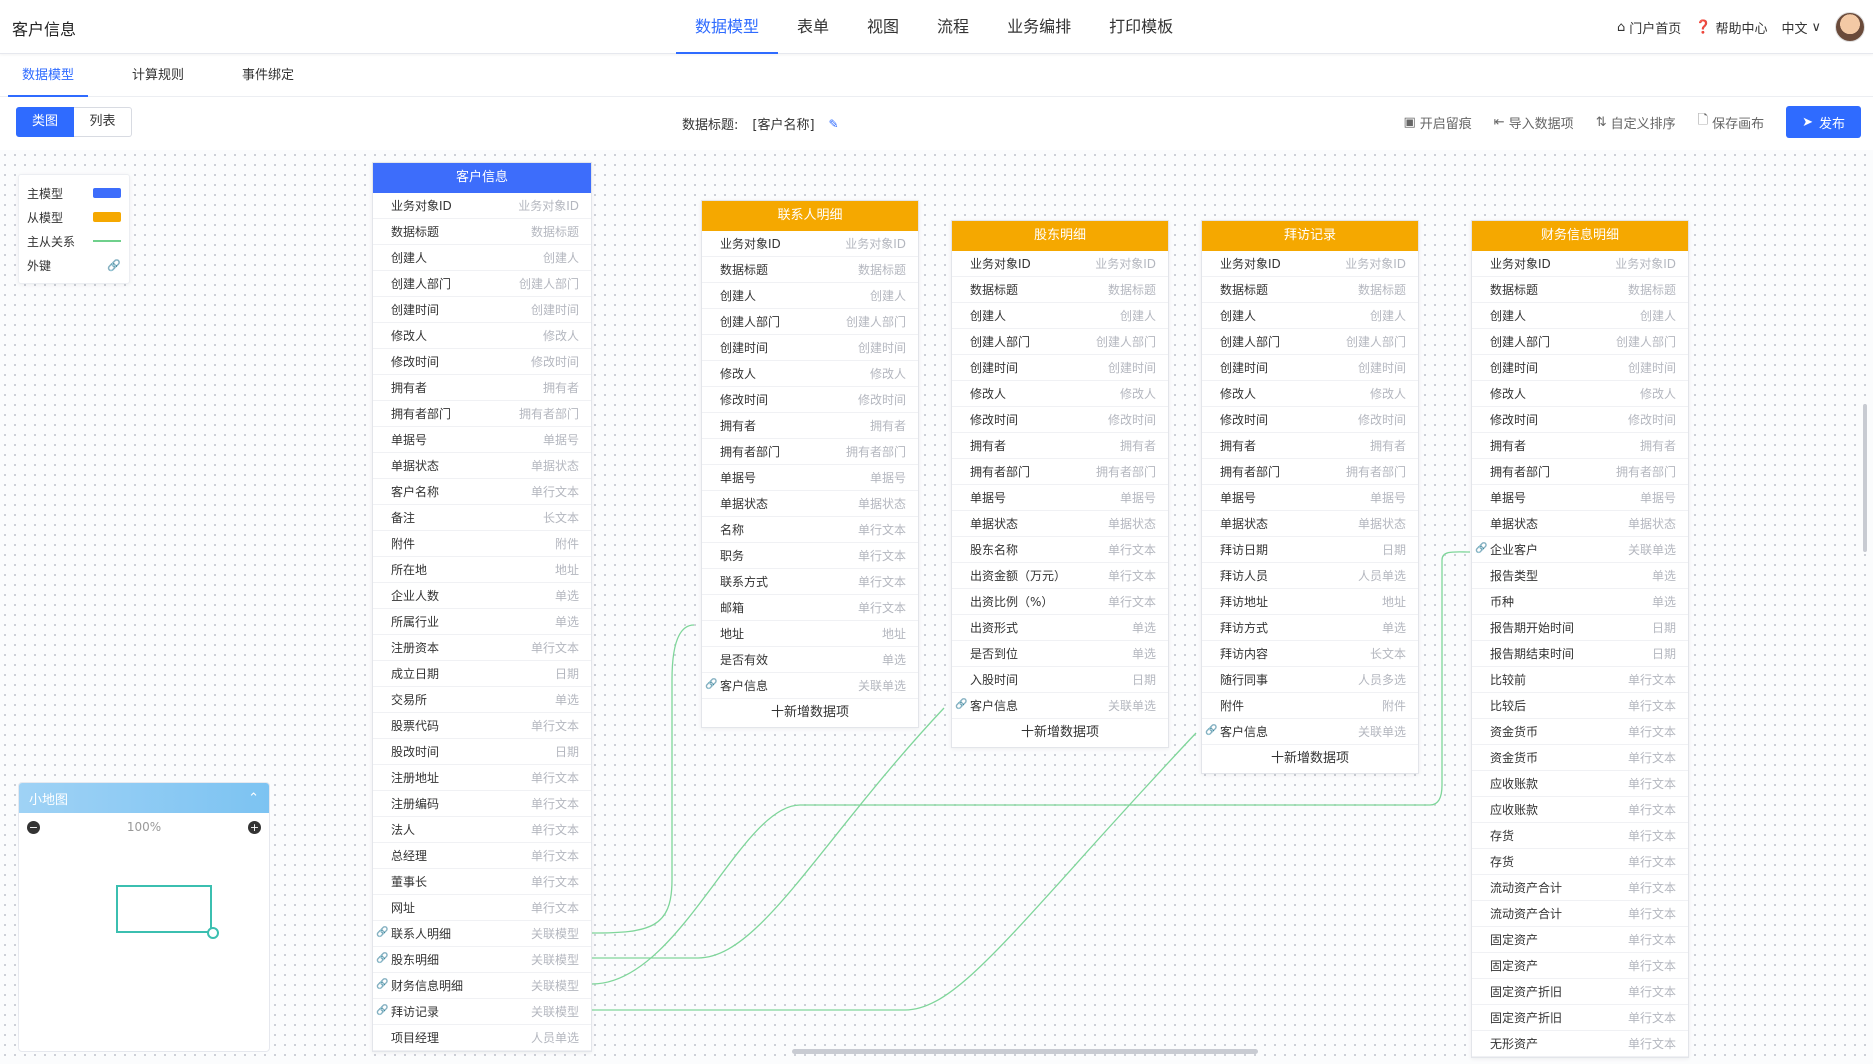 The width and height of the screenshot is (1873, 1064). I want to click on field-row: 入股时间 日期, so click(1060, 680).